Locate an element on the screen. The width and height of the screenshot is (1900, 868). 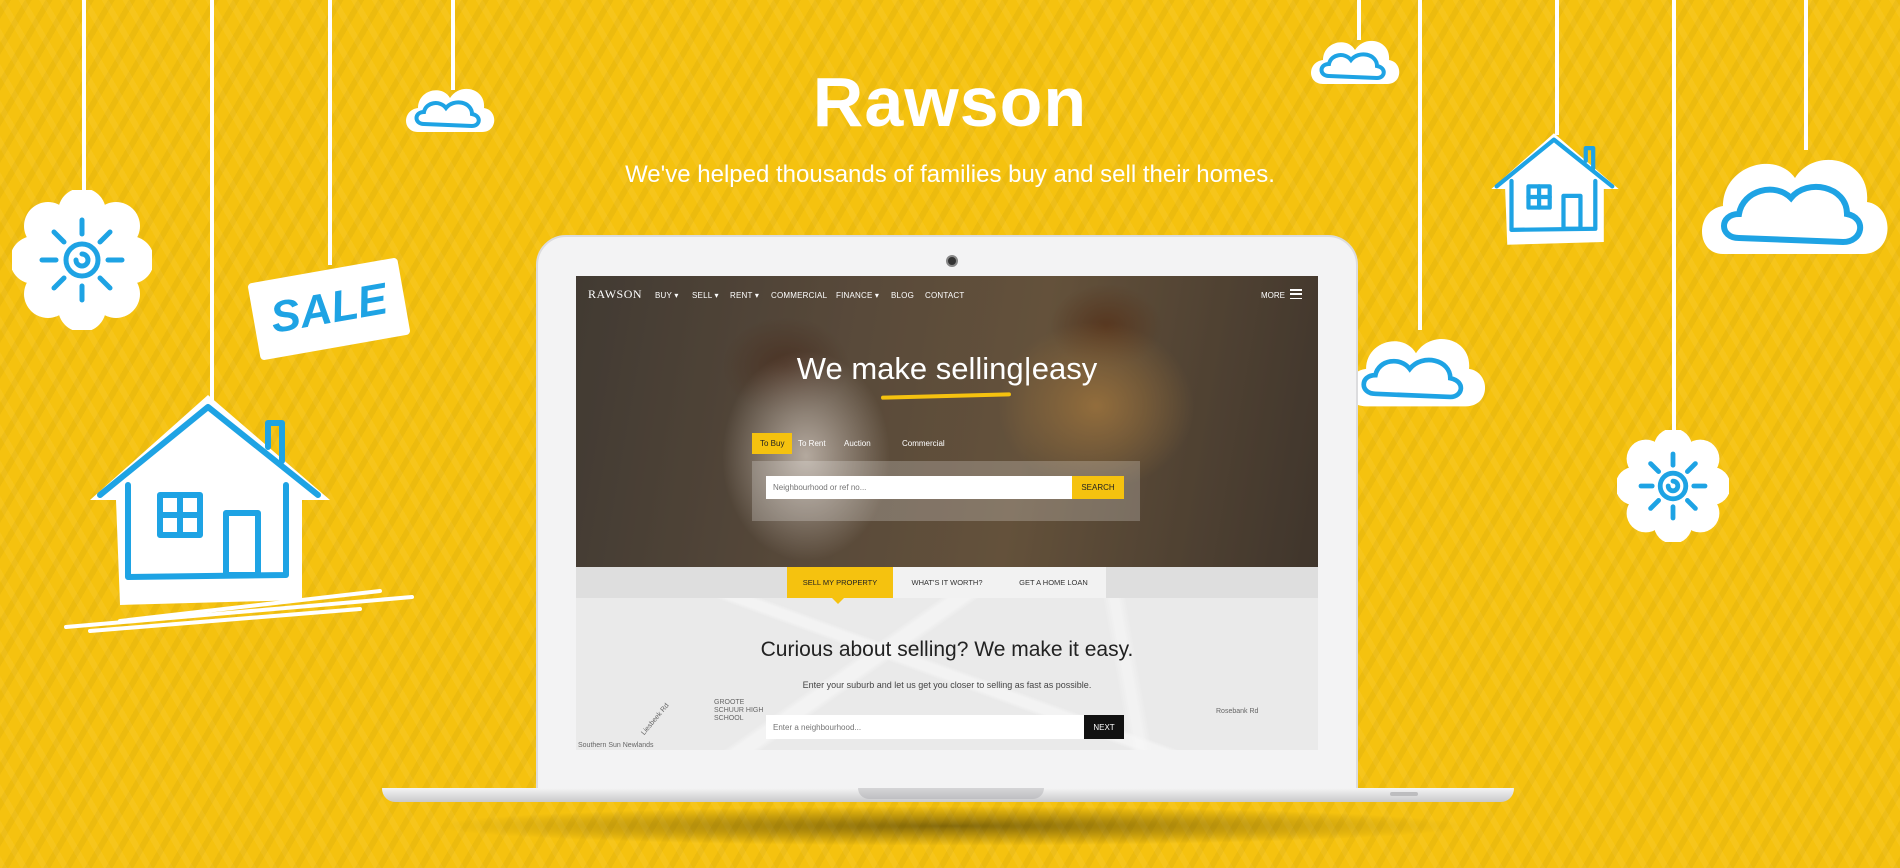
nav-item-commercial: COMMERCIAL is located at coordinates (799, 295).